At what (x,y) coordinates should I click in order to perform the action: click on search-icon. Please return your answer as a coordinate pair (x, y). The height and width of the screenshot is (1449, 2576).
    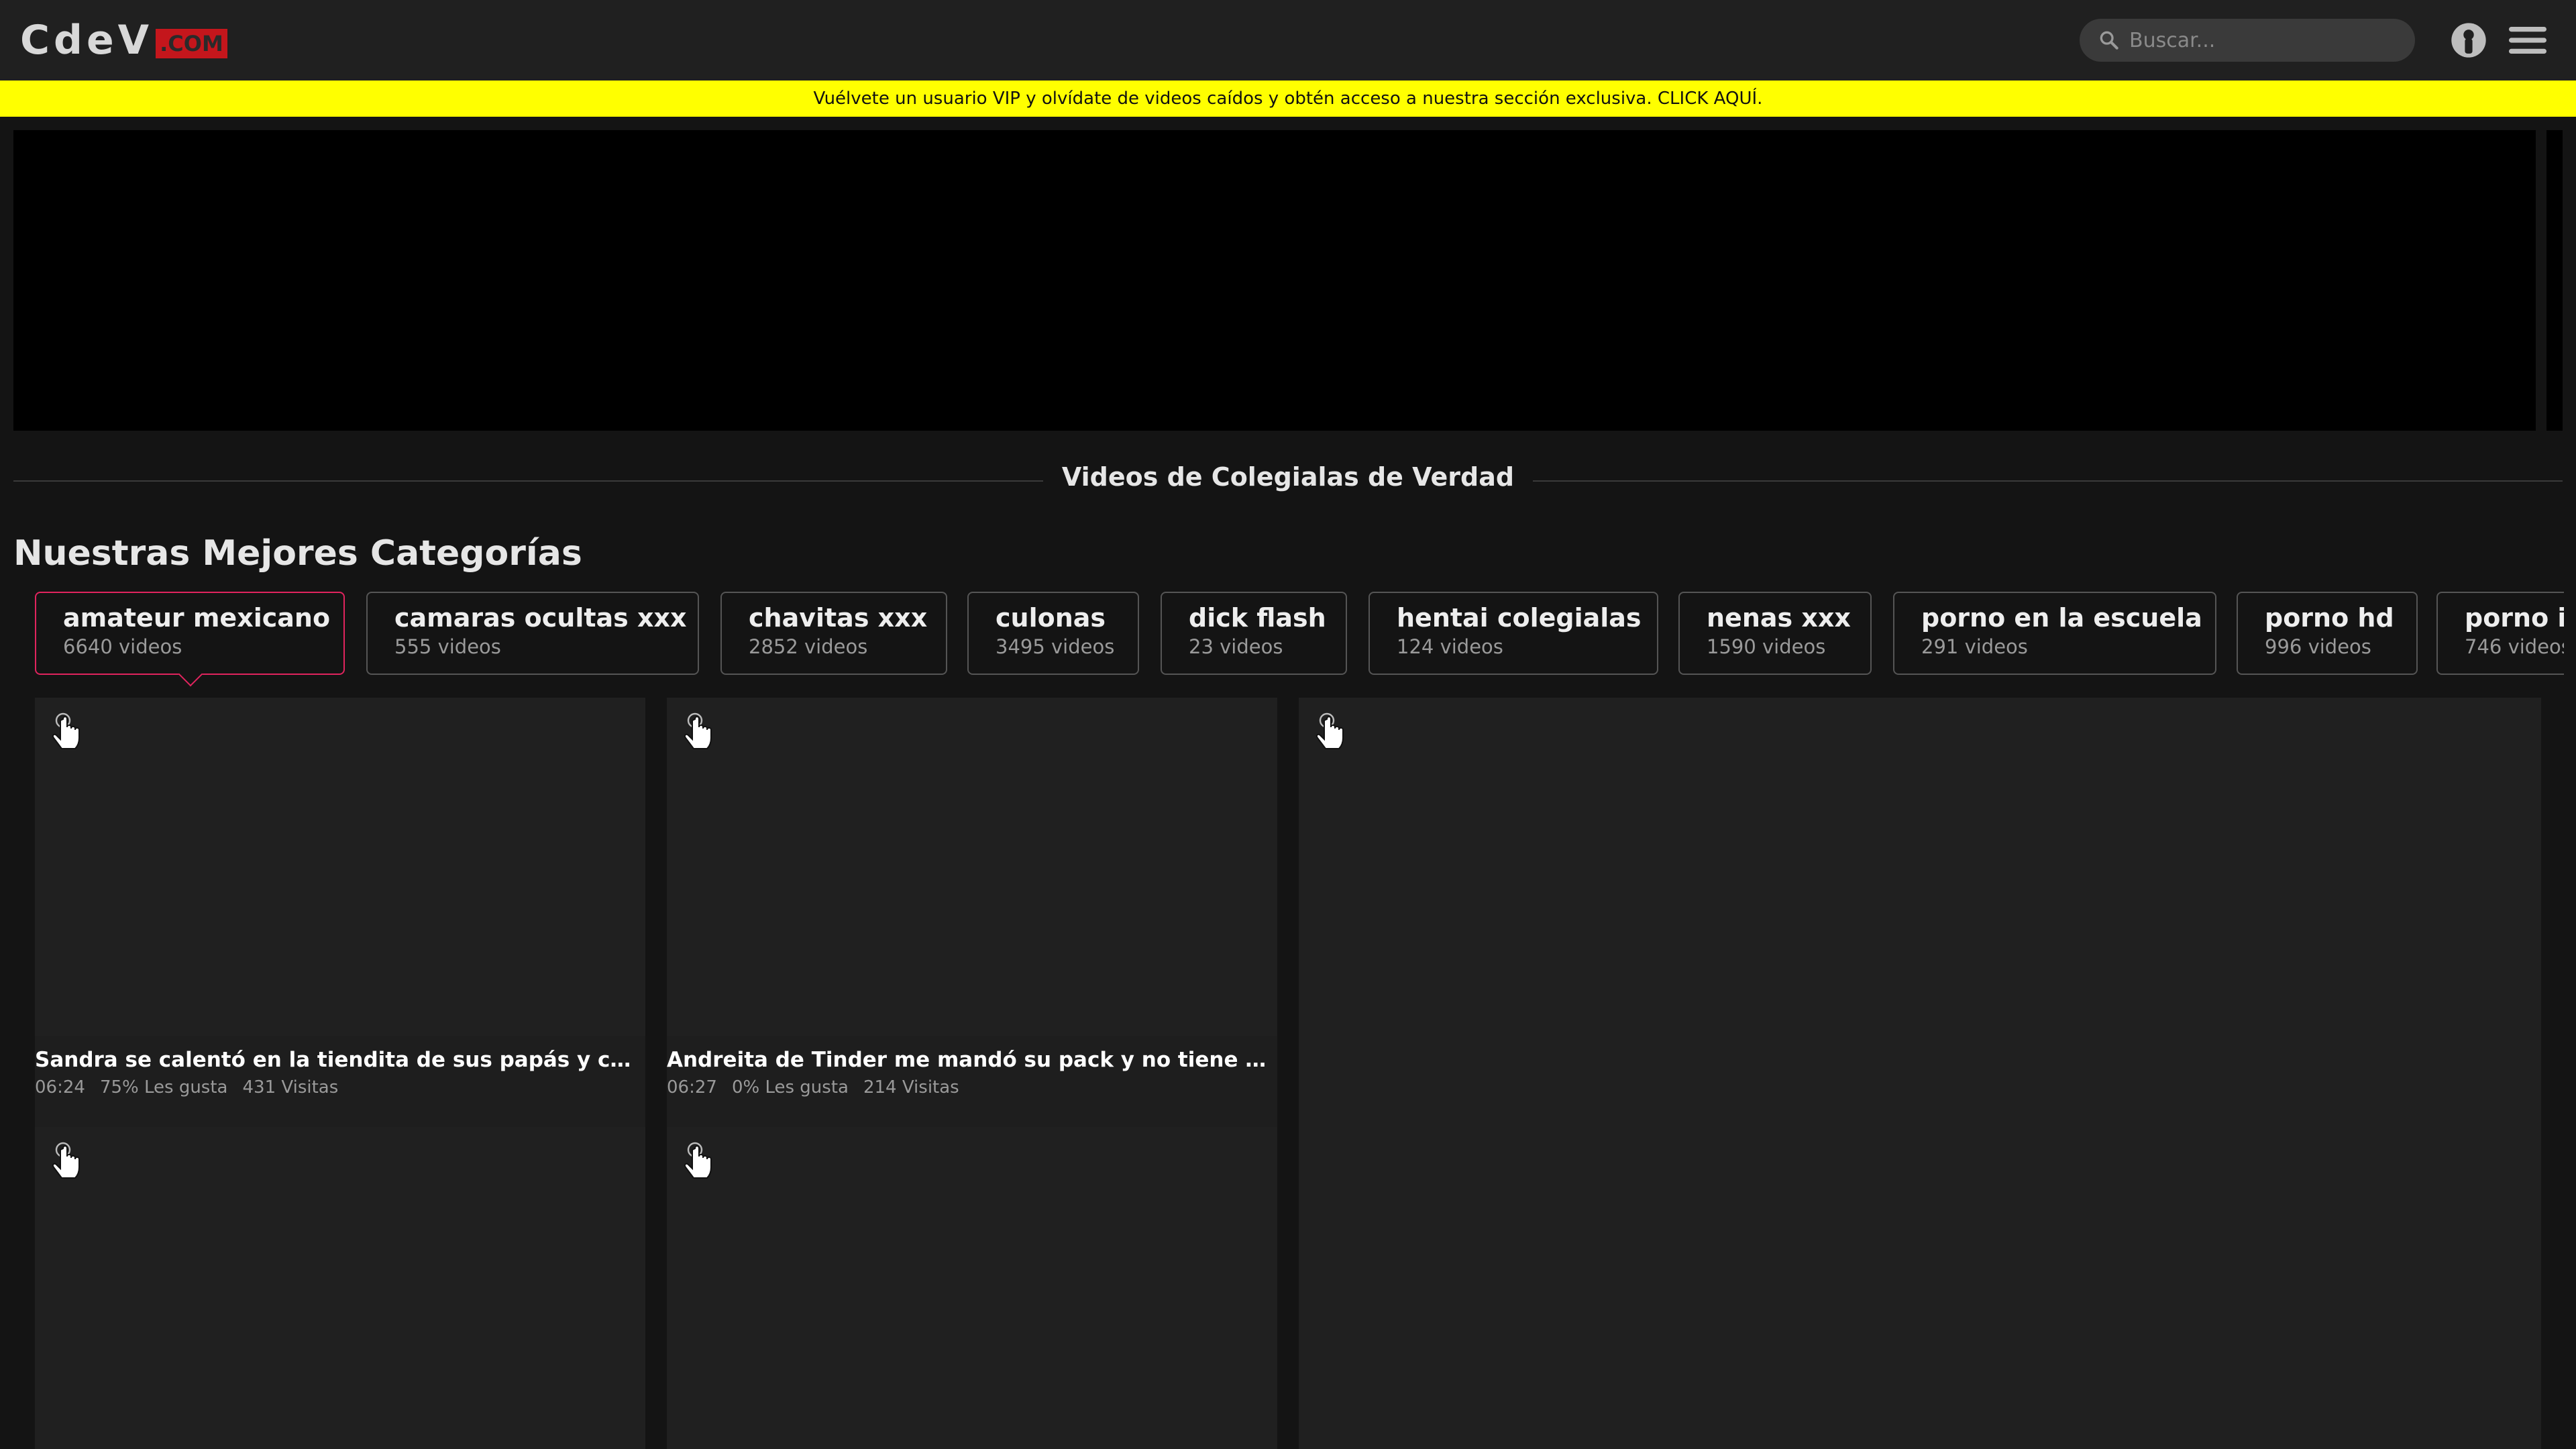
    Looking at the image, I should click on (2109, 40).